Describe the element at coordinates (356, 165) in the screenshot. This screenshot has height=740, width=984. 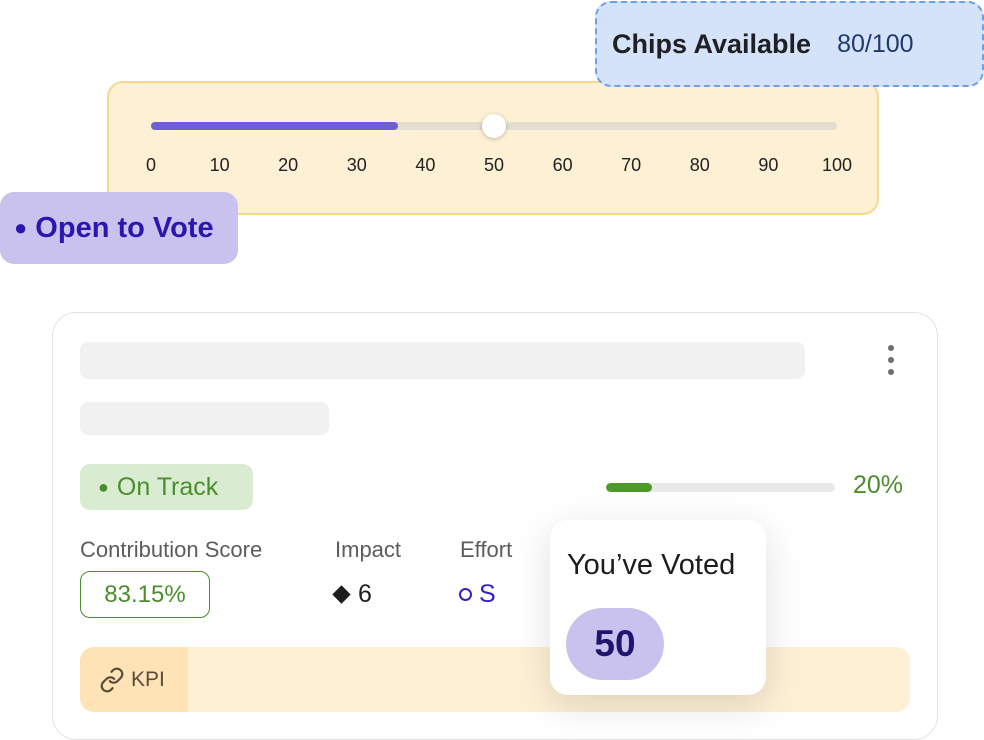
I see `slider-tick-label: 30` at that location.